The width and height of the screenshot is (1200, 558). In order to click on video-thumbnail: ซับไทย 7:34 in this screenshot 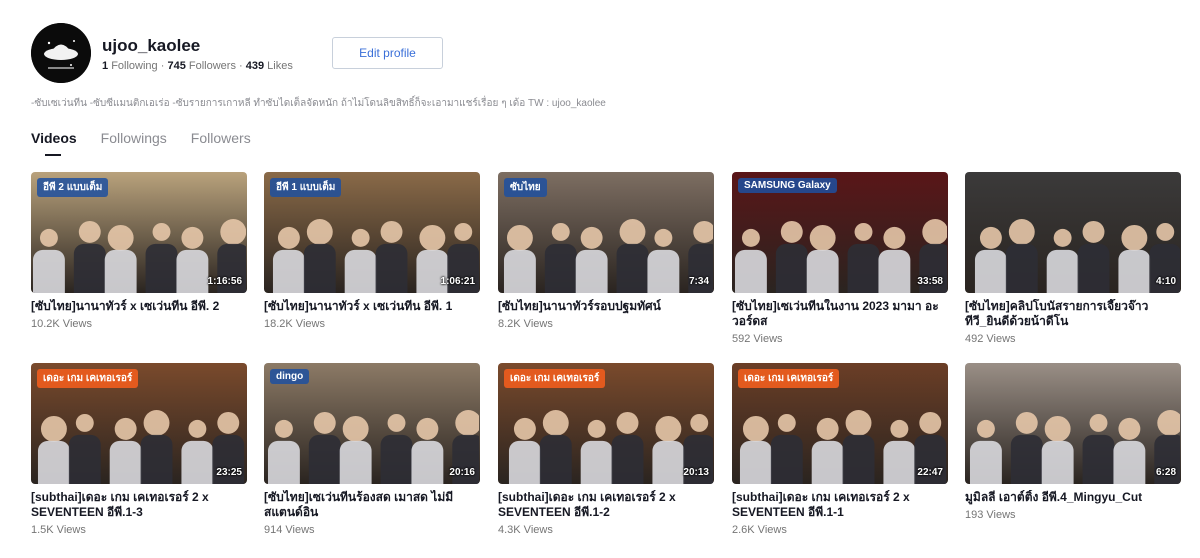, I will do `click(606, 232)`.